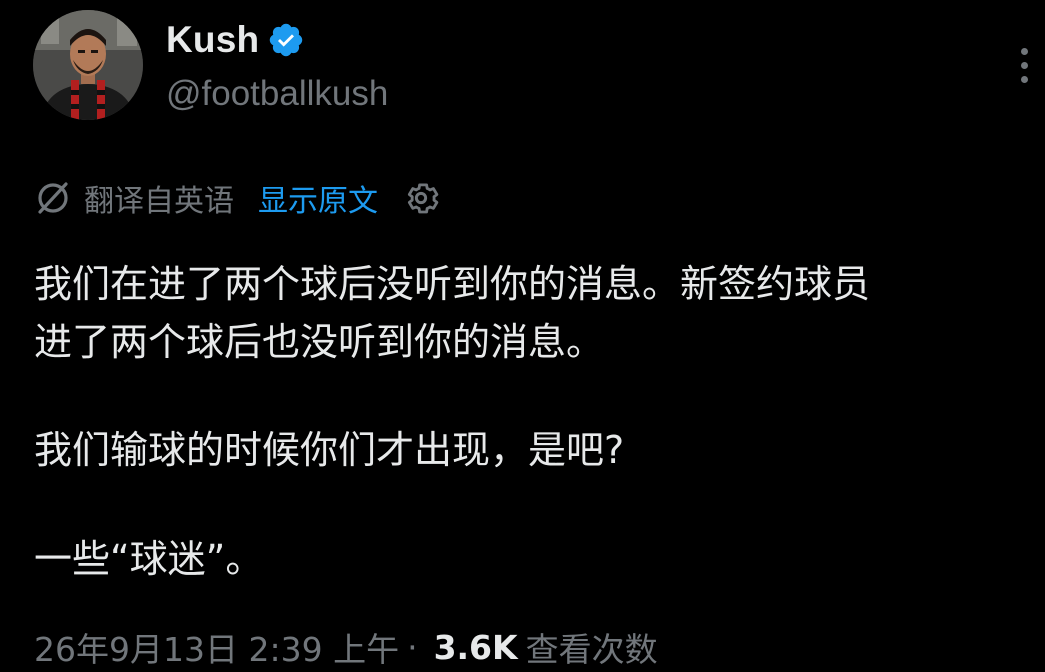  What do you see at coordinates (452, 284) in the screenshot?
I see `tweet-text-line-1: 我们在进了两个球后没听到你的消息。新签约球员` at bounding box center [452, 284].